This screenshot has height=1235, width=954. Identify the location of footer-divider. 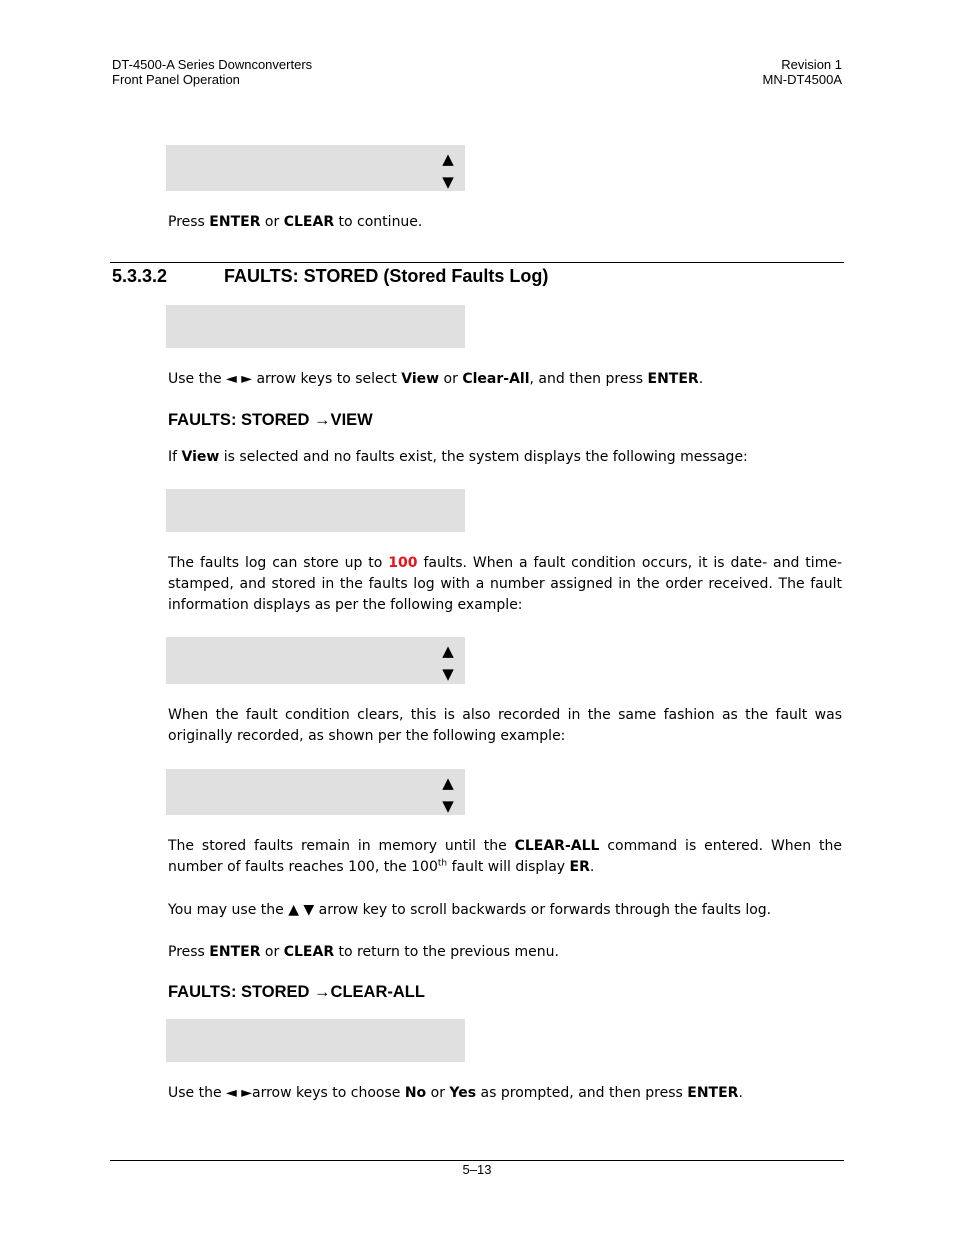
(477, 1160).